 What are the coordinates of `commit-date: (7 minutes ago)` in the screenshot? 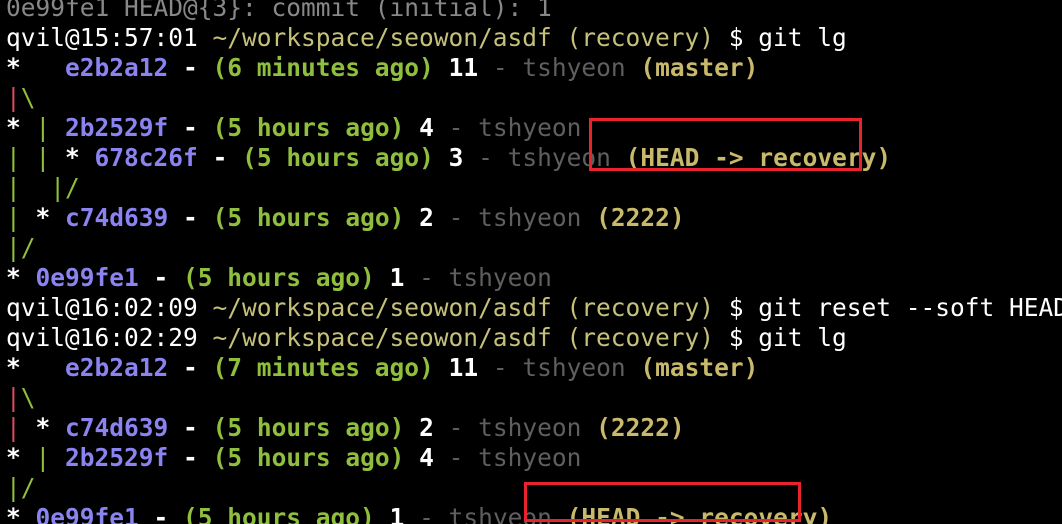 It's located at (323, 367).